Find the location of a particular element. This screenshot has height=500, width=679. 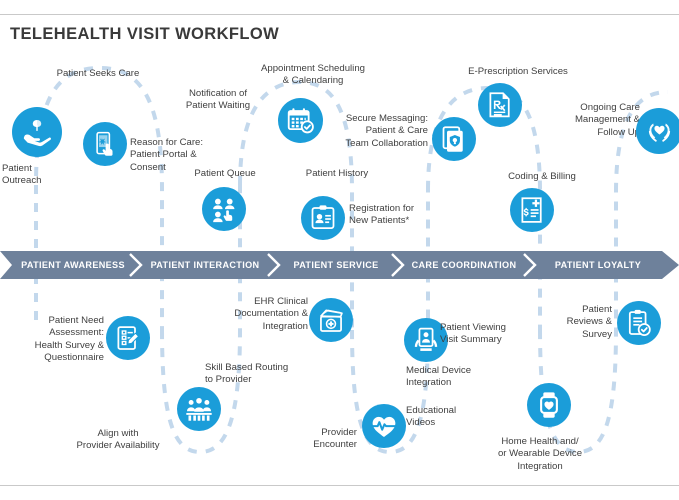

medical-records-icon is located at coordinates (331, 320).